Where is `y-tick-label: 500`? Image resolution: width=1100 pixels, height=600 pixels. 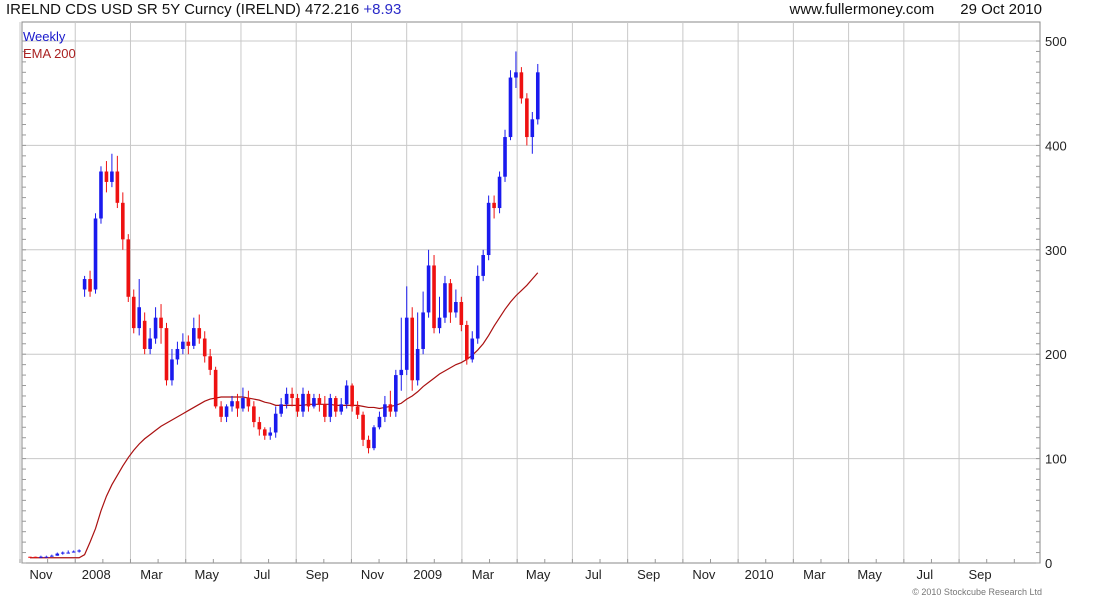 y-tick-label: 500 is located at coordinates (1056, 41).